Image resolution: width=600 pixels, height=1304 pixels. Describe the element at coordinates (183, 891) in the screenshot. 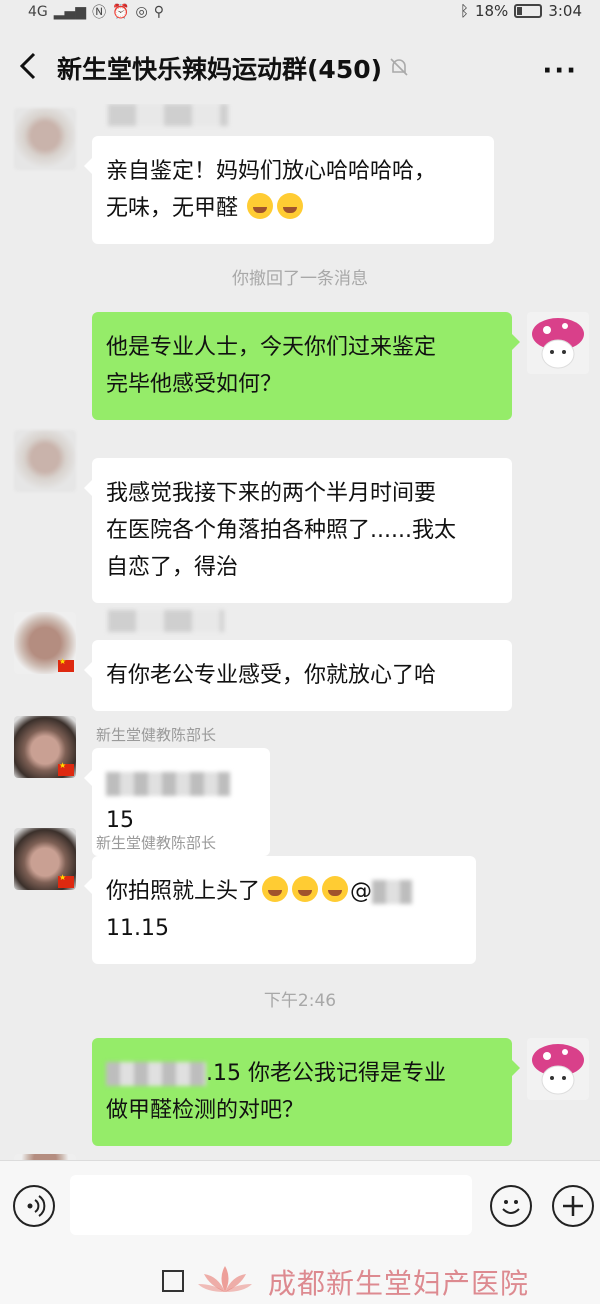

I see `message-text: 你拍照就上头了` at that location.